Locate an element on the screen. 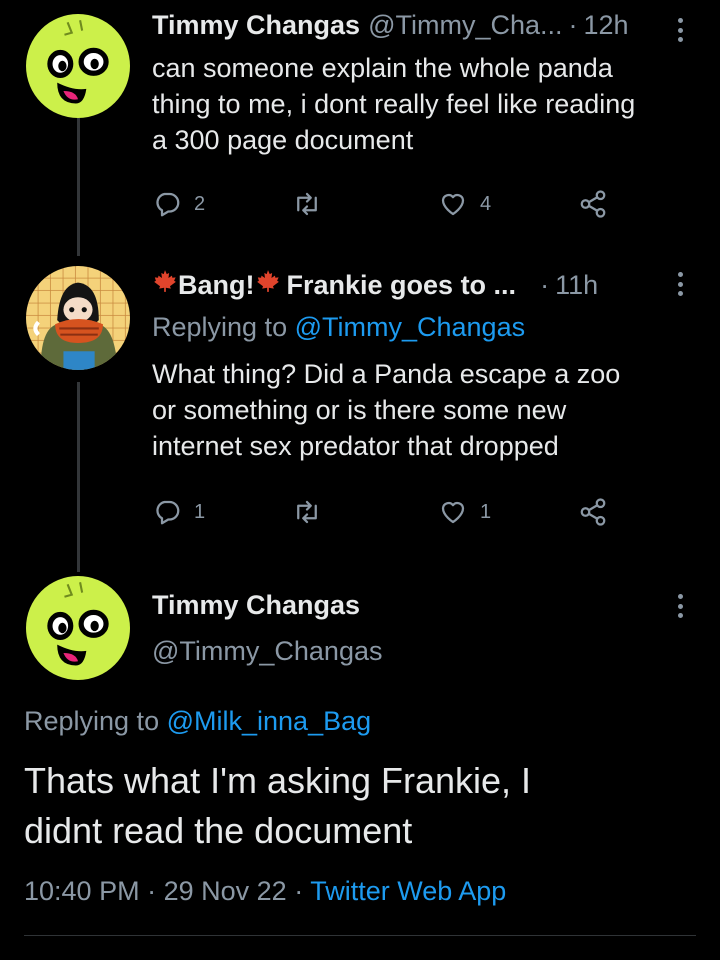 The image size is (720, 960). tweet-meta: 10:40 PM · 29 Nov 22 · Twitter Web App is located at coordinates (265, 891).